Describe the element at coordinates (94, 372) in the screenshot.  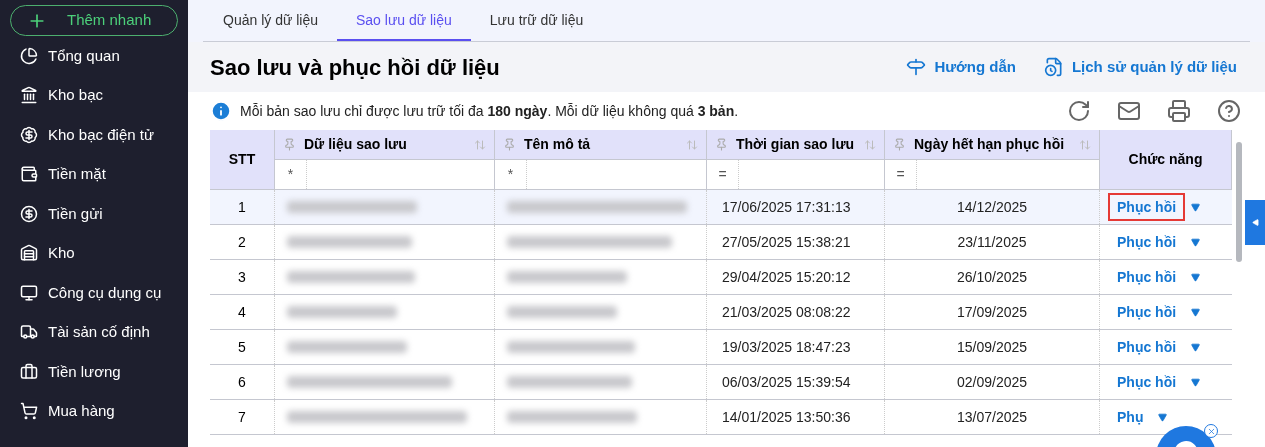
I see `sidebar-item: Tiền lương` at that location.